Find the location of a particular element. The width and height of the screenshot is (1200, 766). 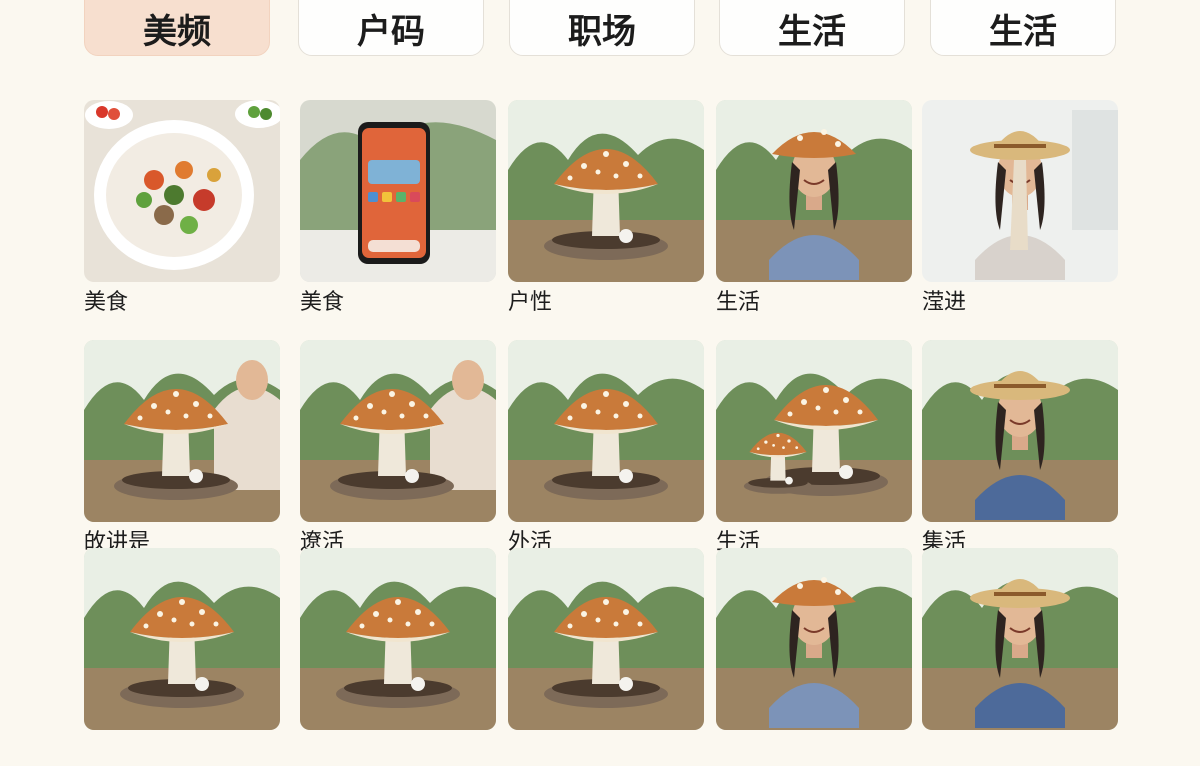

image-caption: 生活 is located at coordinates (738, 302).